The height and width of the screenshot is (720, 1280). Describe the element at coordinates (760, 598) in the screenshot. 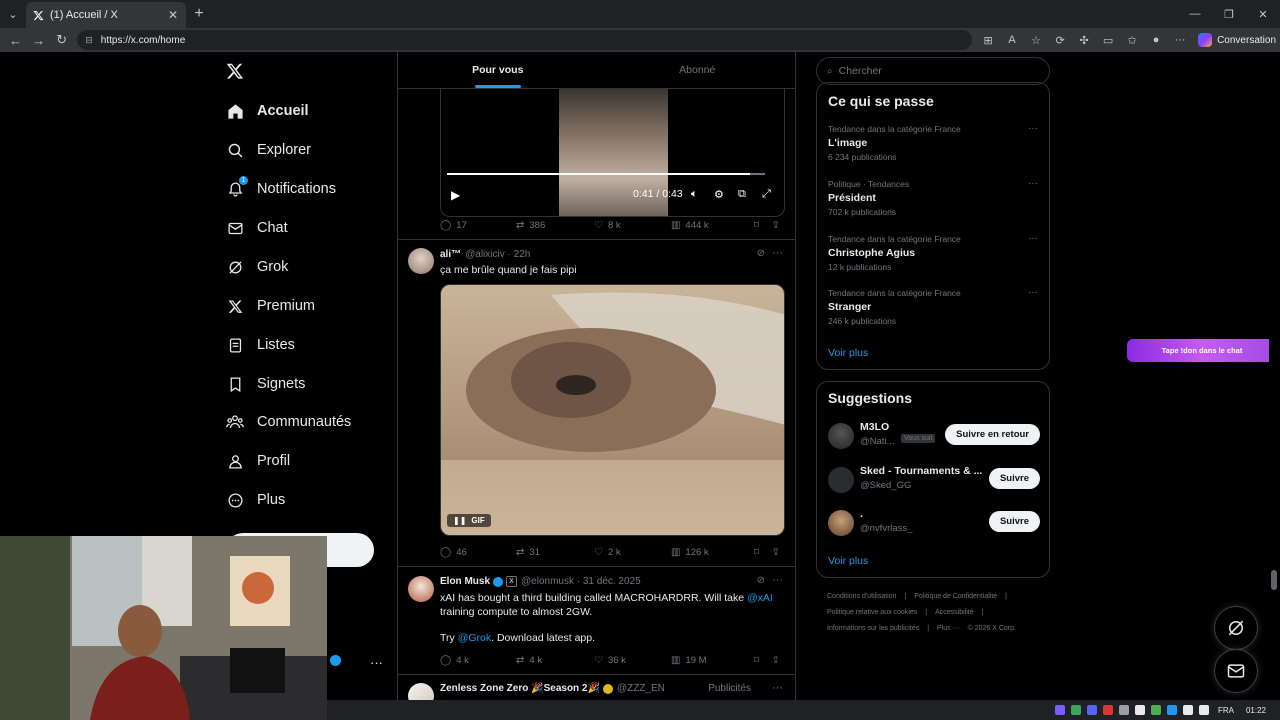

I see `mention-link: @xAI` at that location.